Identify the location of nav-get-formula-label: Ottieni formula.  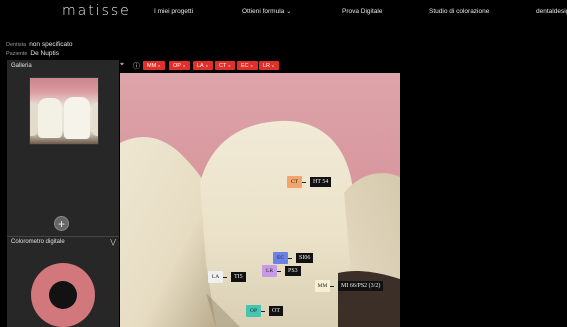
(263, 11).